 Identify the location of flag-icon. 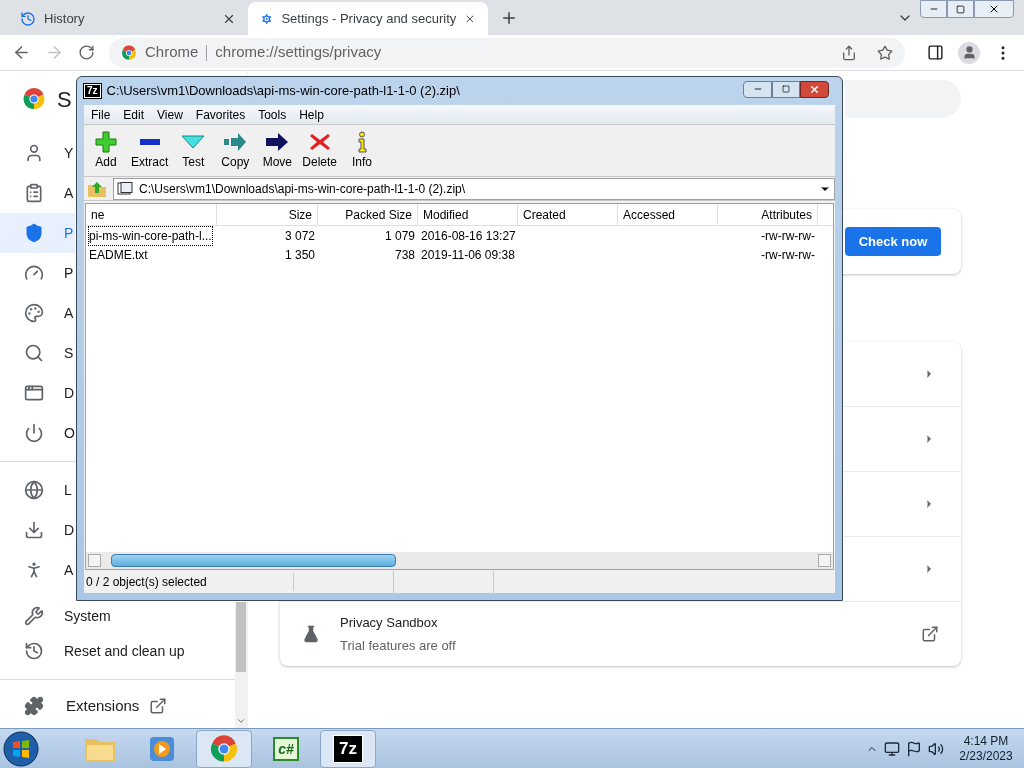
(914, 748).